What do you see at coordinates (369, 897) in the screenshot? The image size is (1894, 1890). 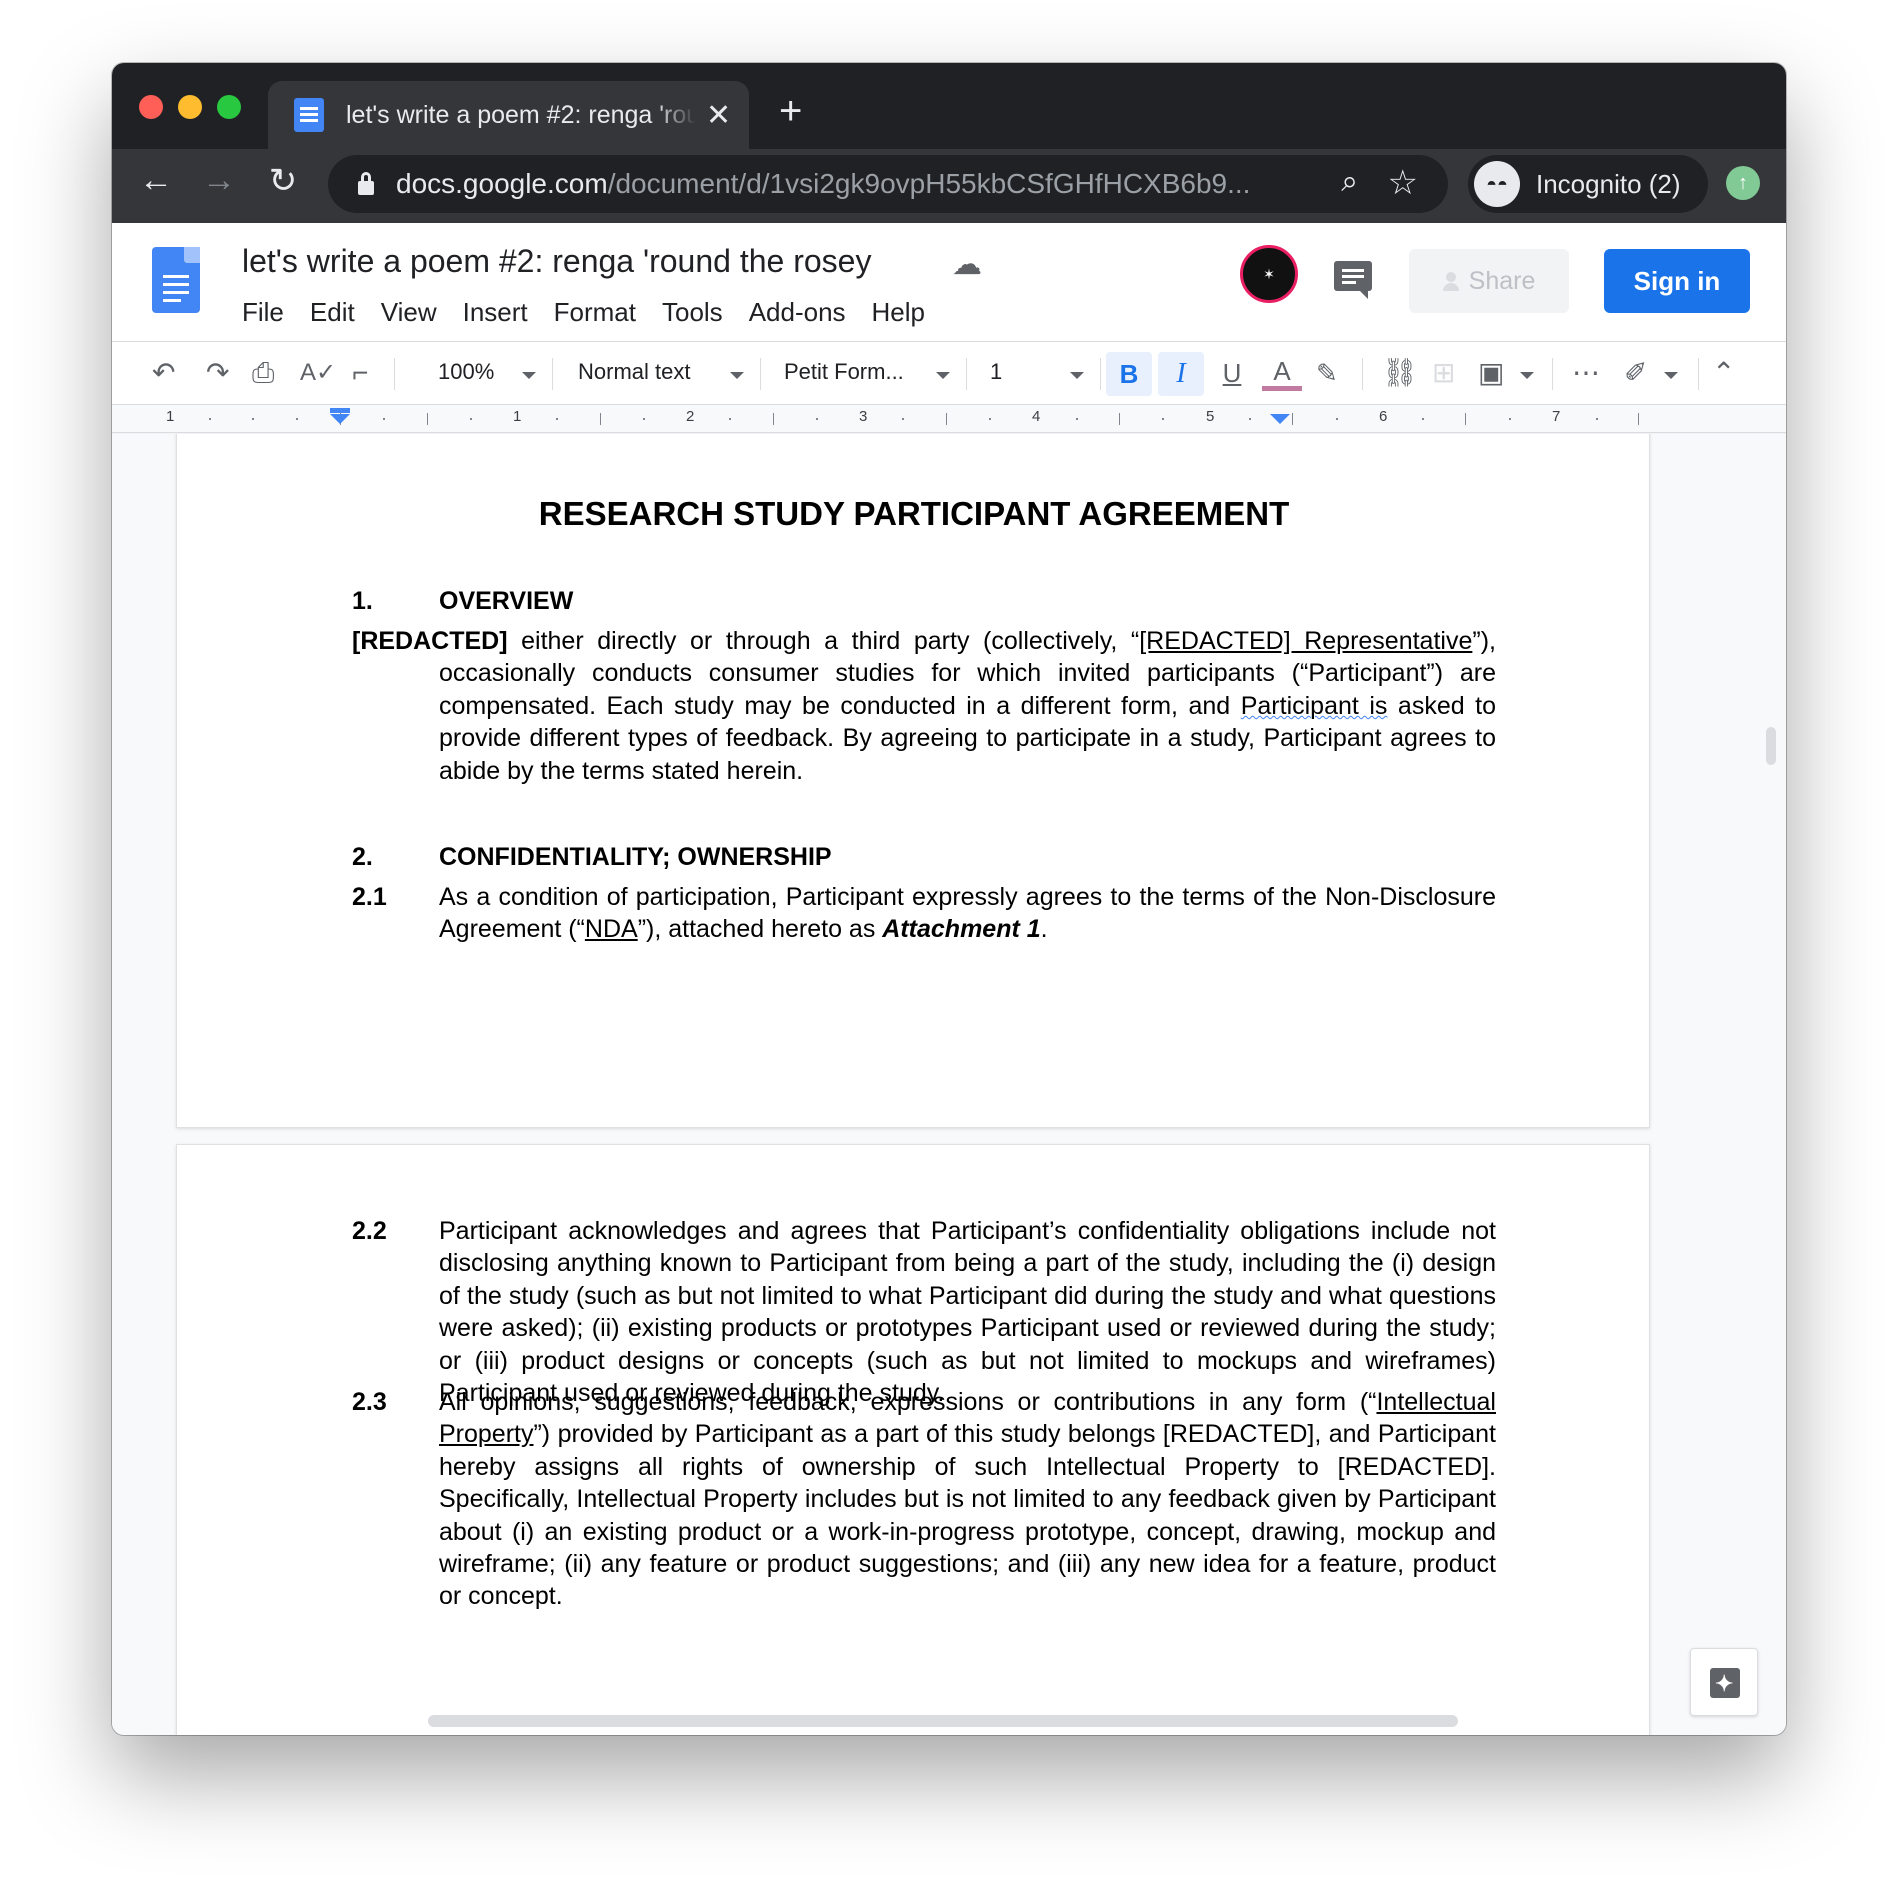 I see `clause-number: 2.1` at bounding box center [369, 897].